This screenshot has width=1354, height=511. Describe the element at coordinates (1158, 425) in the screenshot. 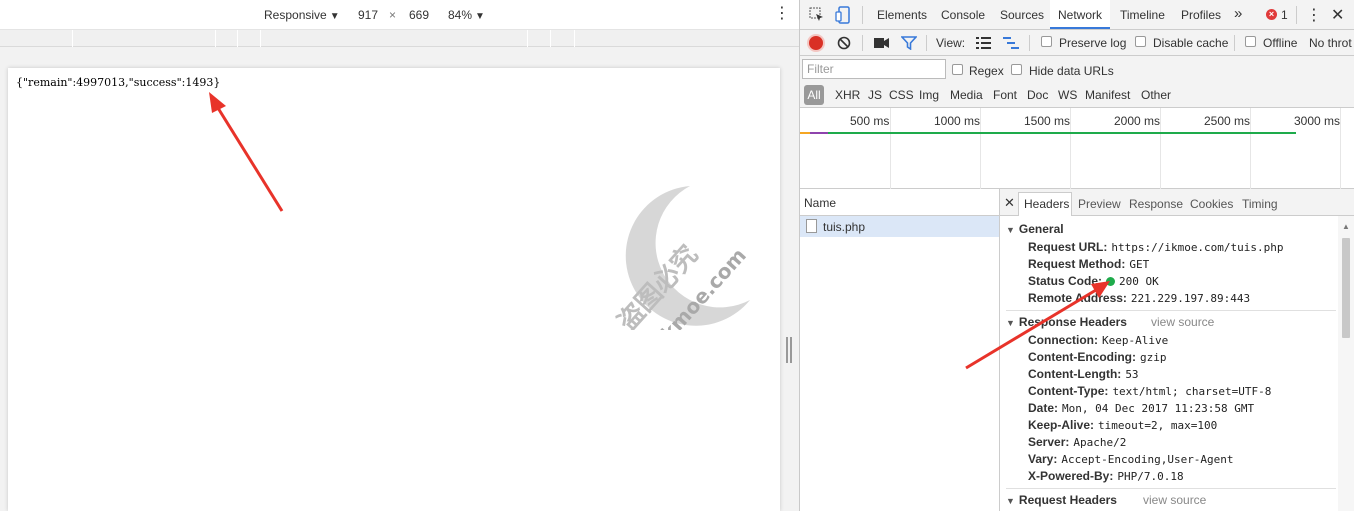

I see `header-value: timeout=2, max=100` at that location.